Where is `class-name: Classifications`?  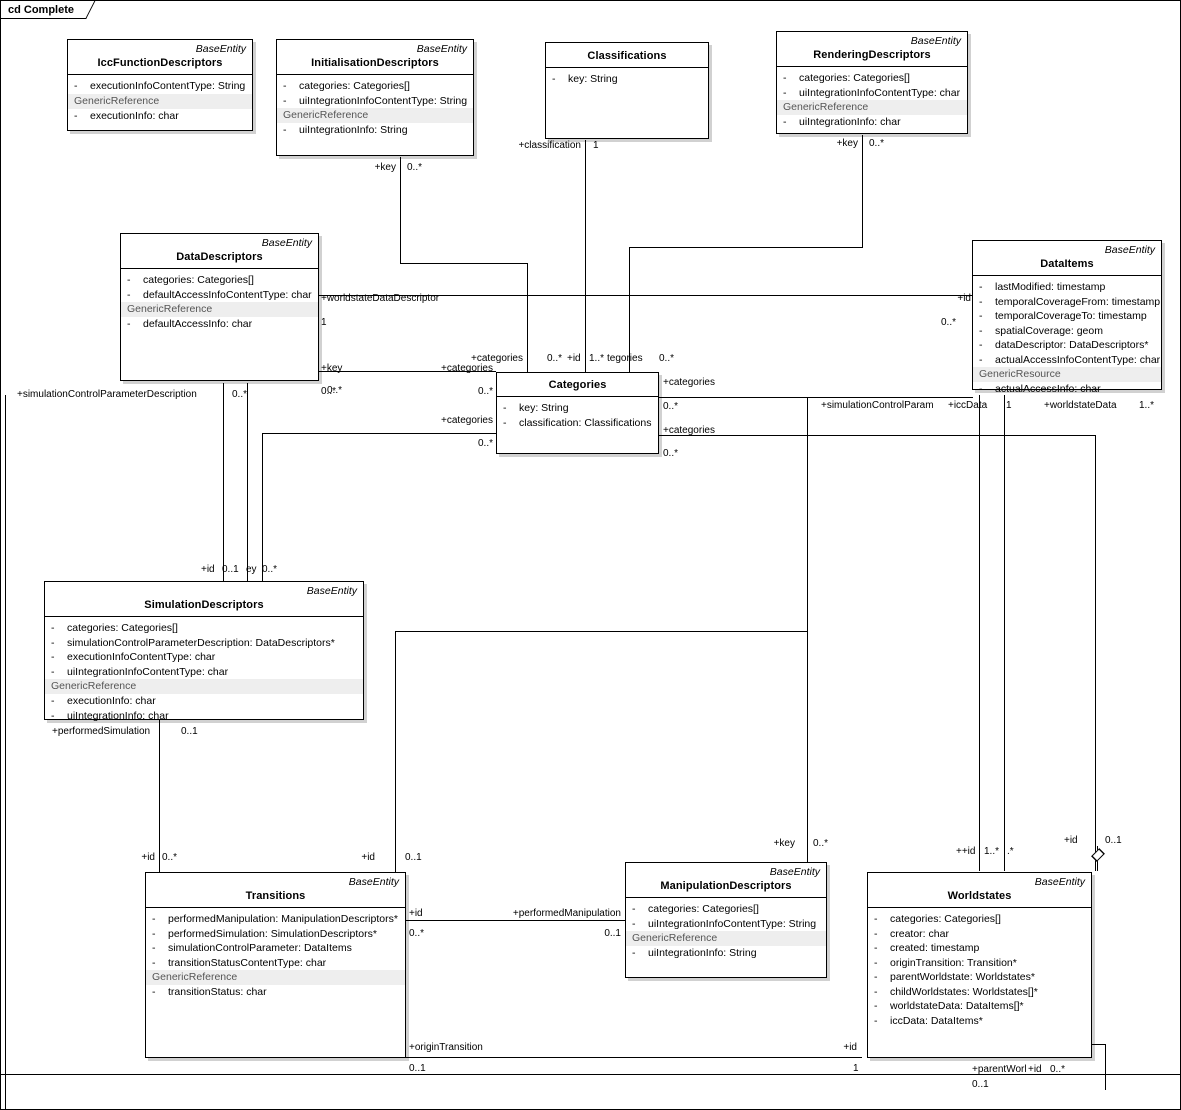
class-name: Classifications is located at coordinates (627, 56).